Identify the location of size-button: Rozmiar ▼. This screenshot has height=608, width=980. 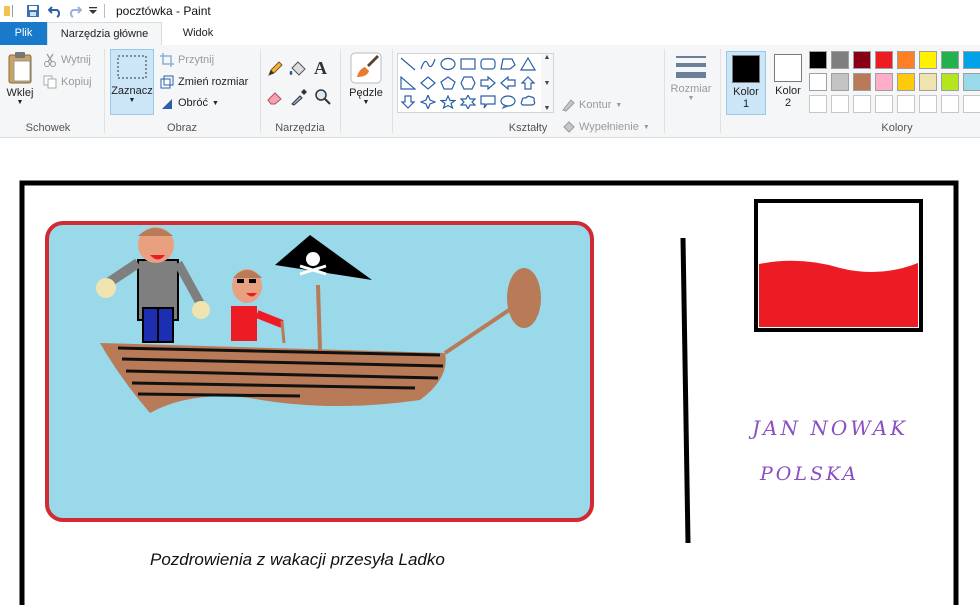
(691, 77).